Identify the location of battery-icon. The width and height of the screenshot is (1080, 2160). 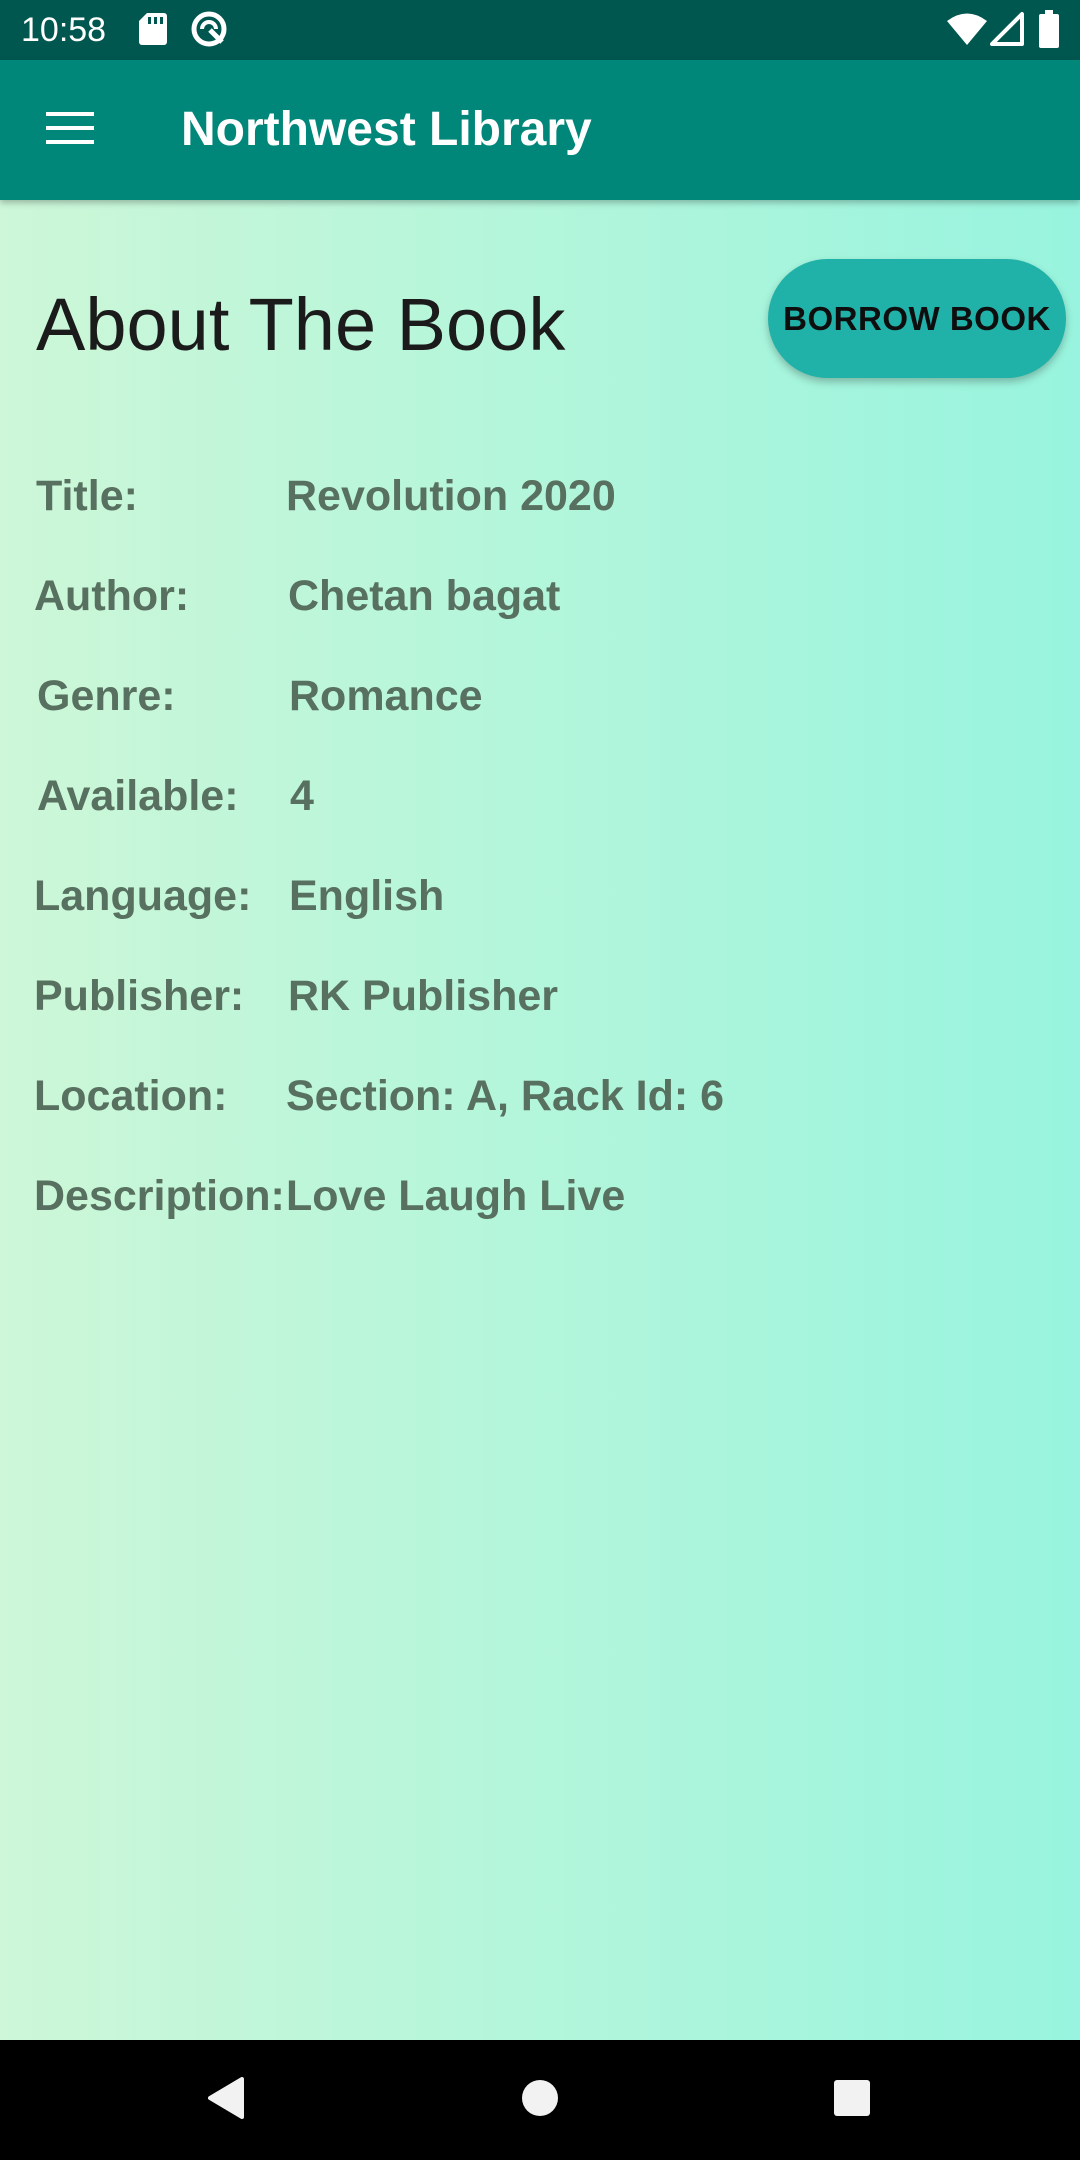
(1049, 31).